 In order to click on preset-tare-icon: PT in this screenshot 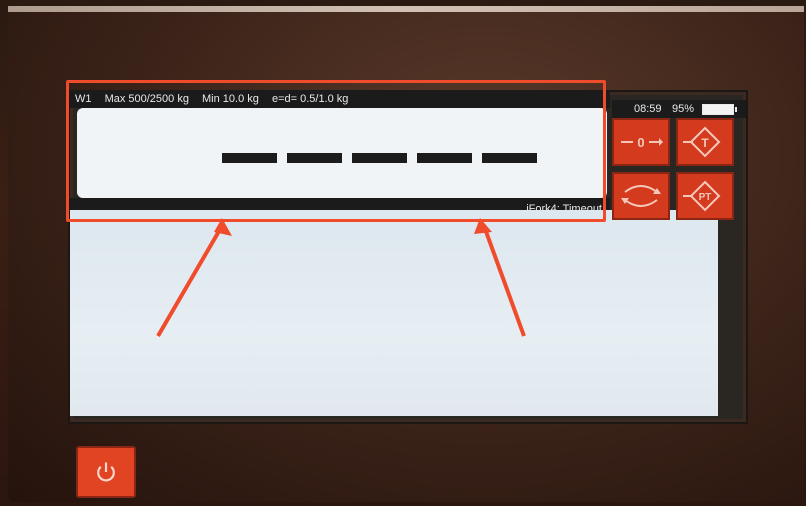, I will do `click(702, 196)`.